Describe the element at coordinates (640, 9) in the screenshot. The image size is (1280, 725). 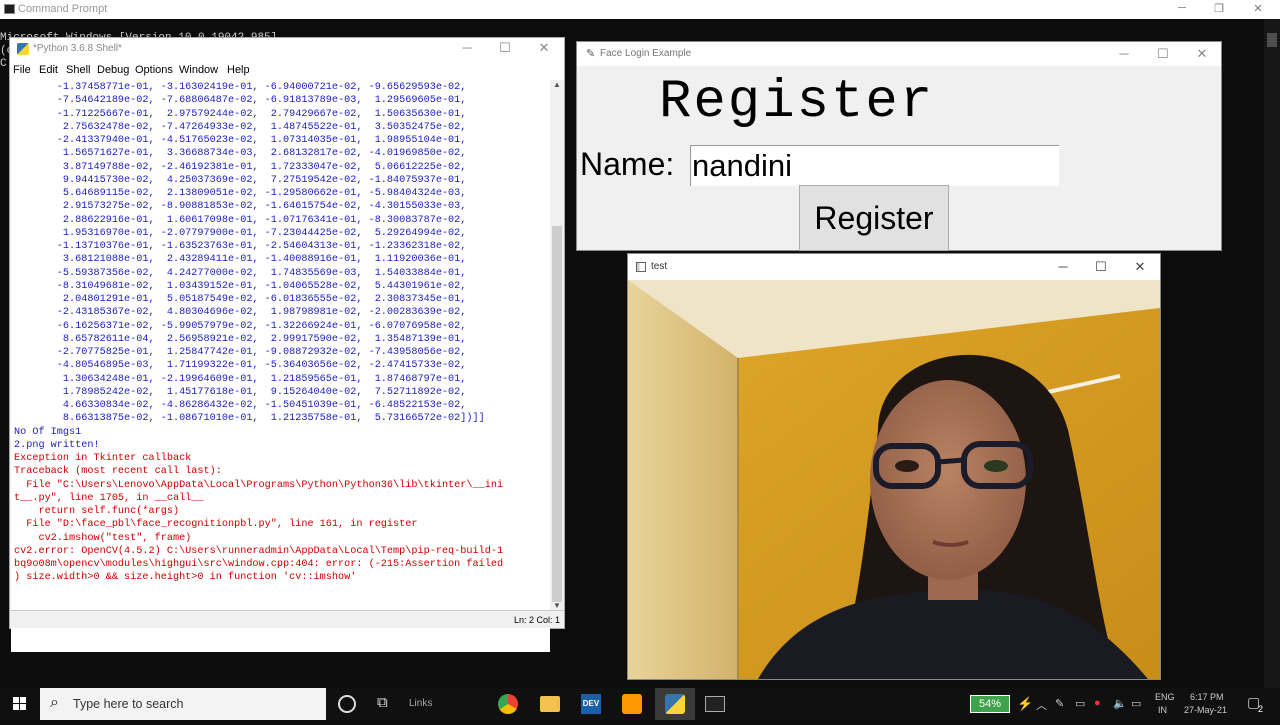
I see `command-prompt-titlebar: Command Prompt ─ ❐ ✕` at that location.